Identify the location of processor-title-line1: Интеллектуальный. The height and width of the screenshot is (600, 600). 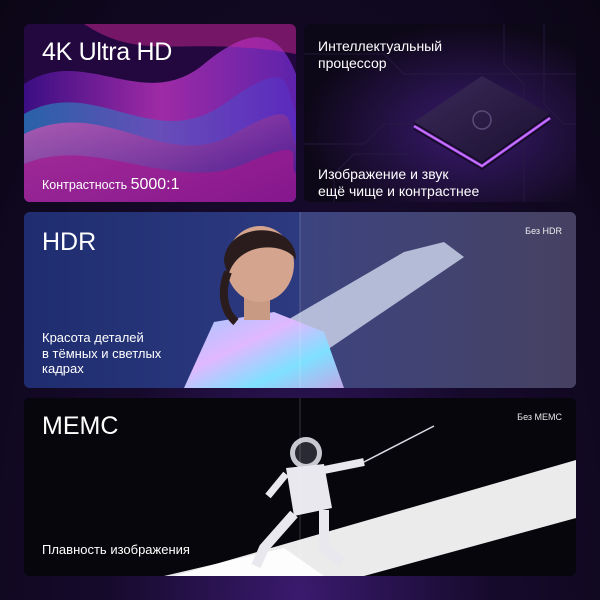
(380, 46).